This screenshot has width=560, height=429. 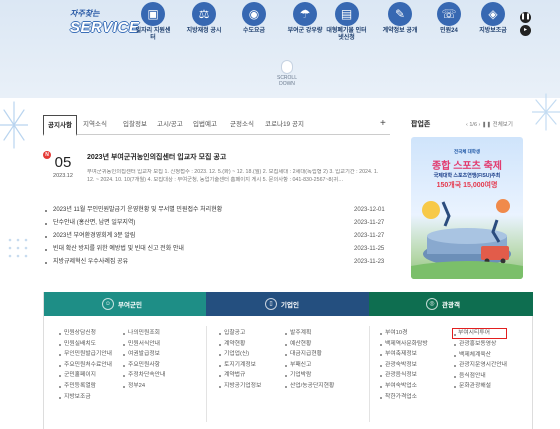 What do you see at coordinates (309, 333) in the screenshot?
I see `link-item: 발주계획` at bounding box center [309, 333].